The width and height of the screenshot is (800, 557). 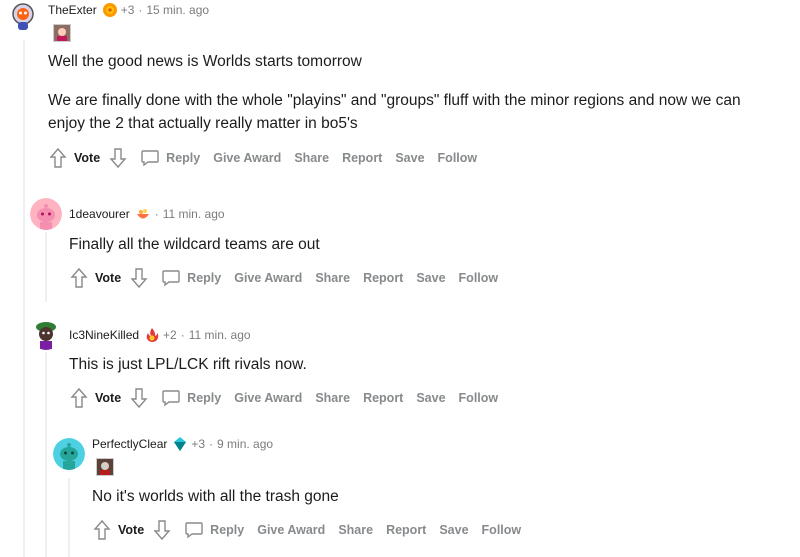 I want to click on teal-snoo-icon, so click(x=69, y=454).